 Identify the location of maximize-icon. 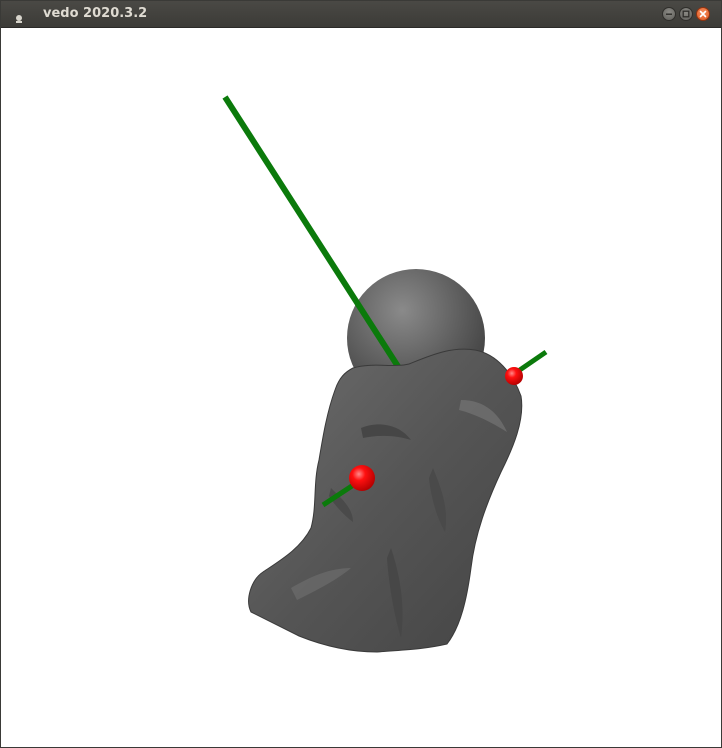
(686, 14).